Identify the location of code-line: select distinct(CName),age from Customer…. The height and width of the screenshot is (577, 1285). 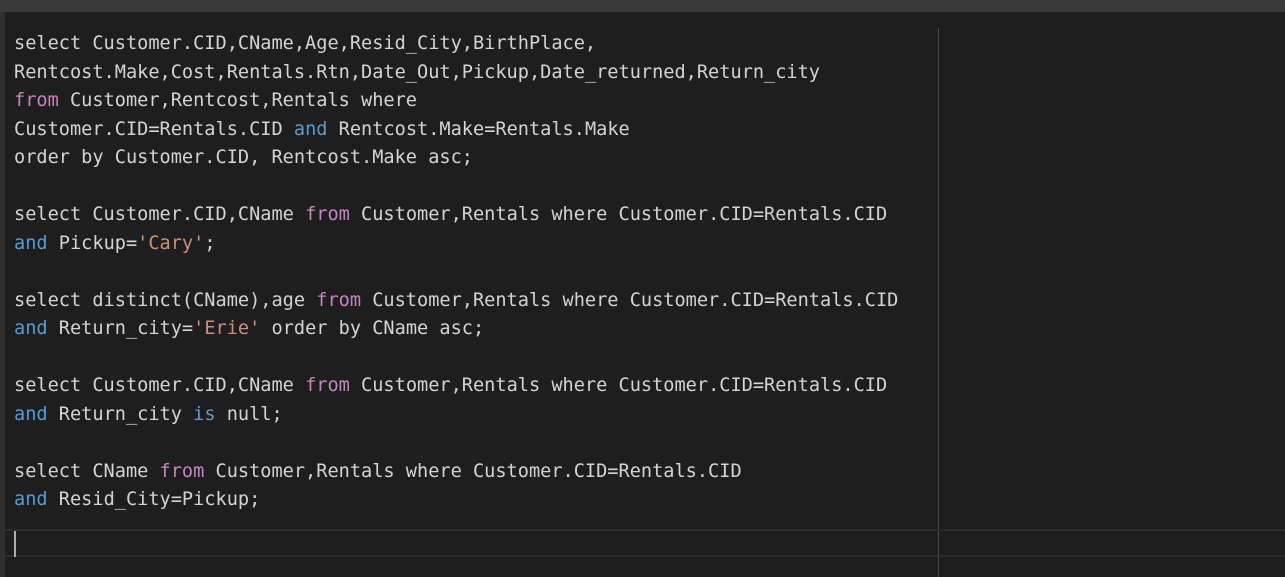
(456, 301).